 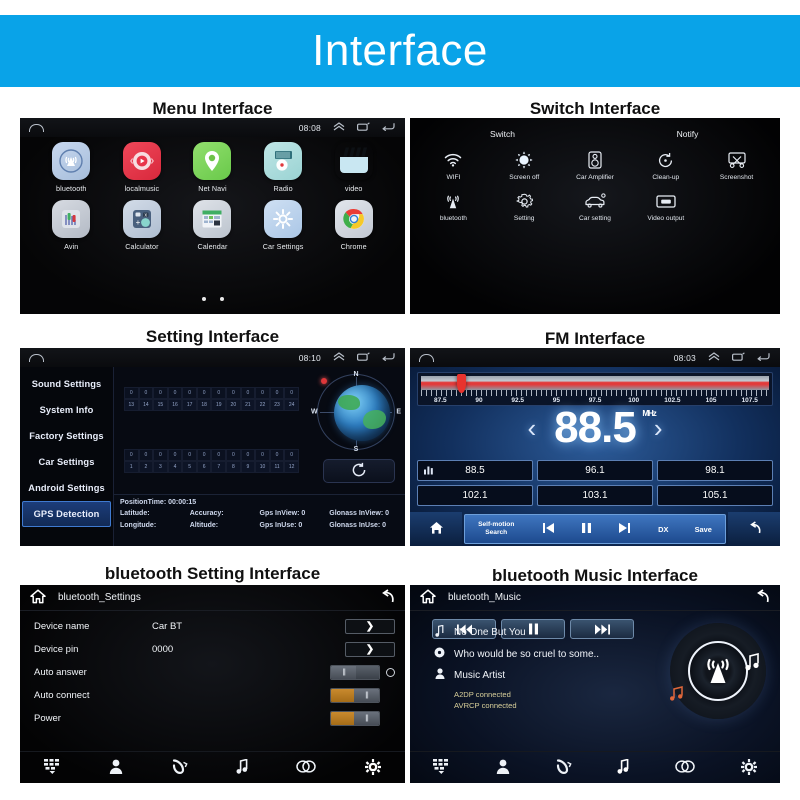 What do you see at coordinates (475, 470) in the screenshot?
I see `fm-preset-1: 88.5` at bounding box center [475, 470].